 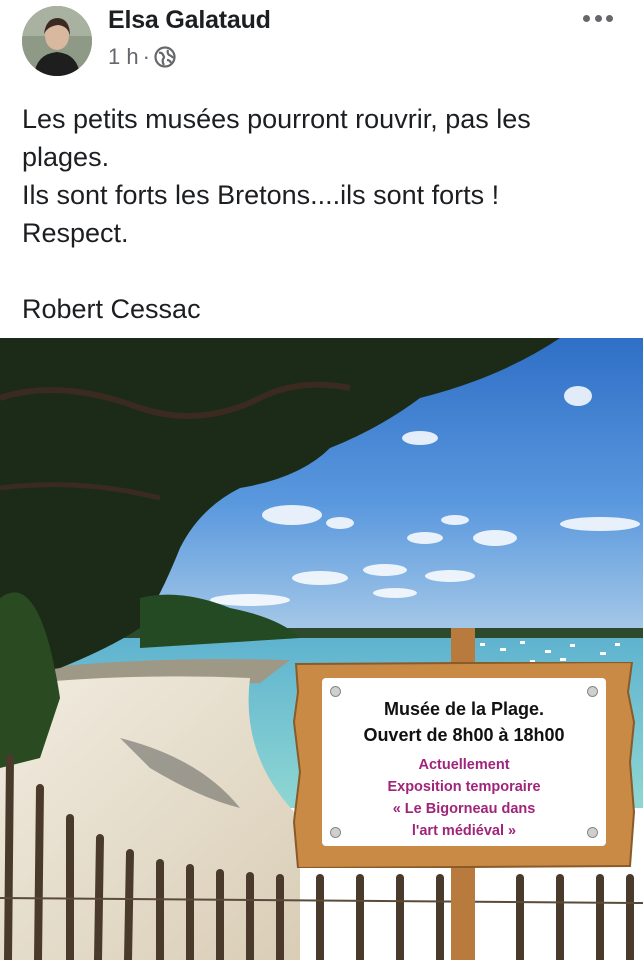 I want to click on post-text-line: Respect., so click(x=75, y=233).